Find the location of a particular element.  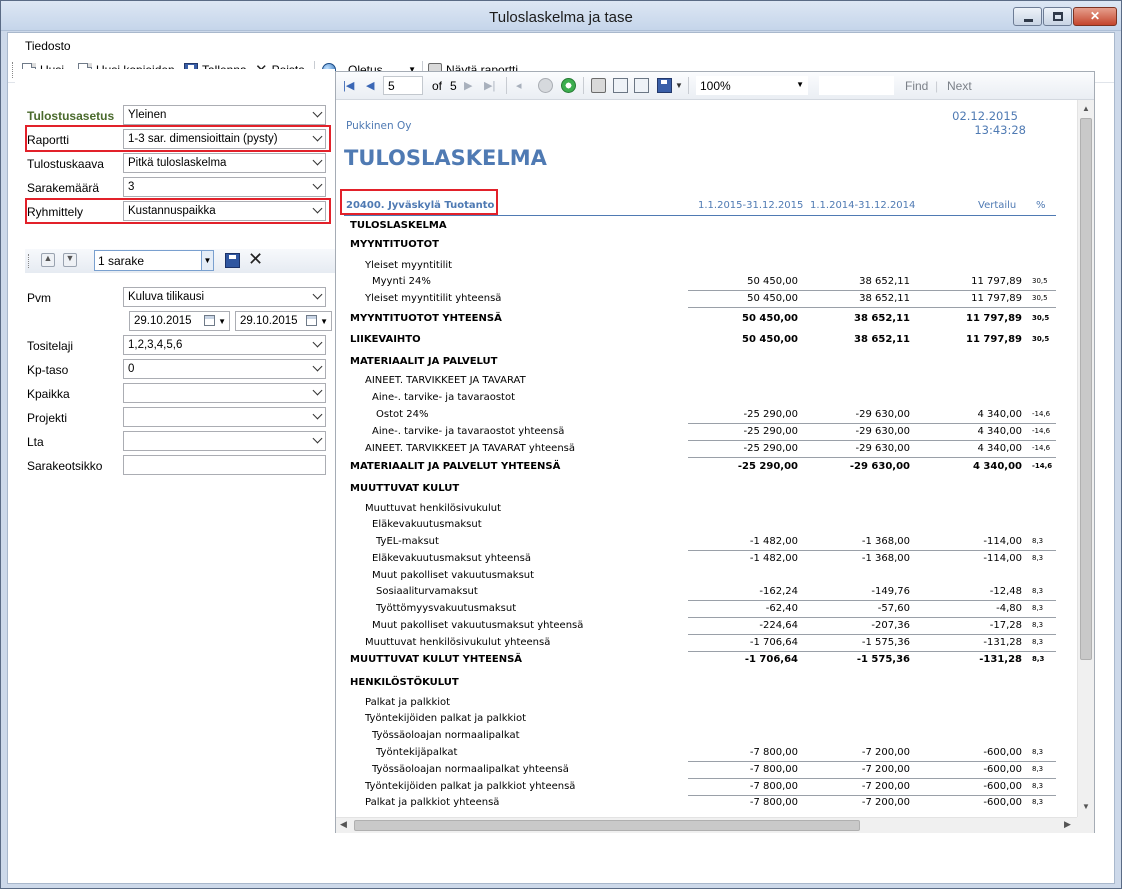

voucher-type-row: Tositelaji 1,2,3,4,5,6 is located at coordinates (174, 345).